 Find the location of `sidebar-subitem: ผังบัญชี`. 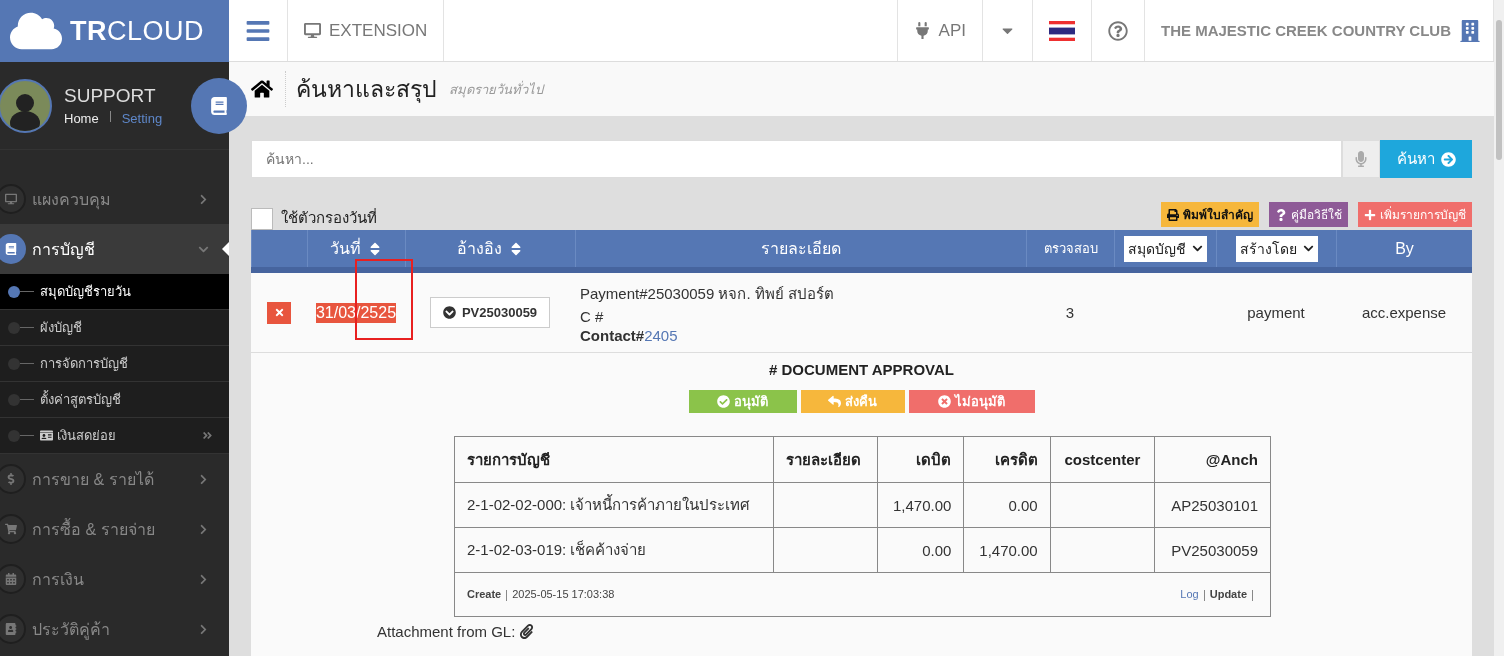

sidebar-subitem: ผังบัญชี is located at coordinates (114, 328).